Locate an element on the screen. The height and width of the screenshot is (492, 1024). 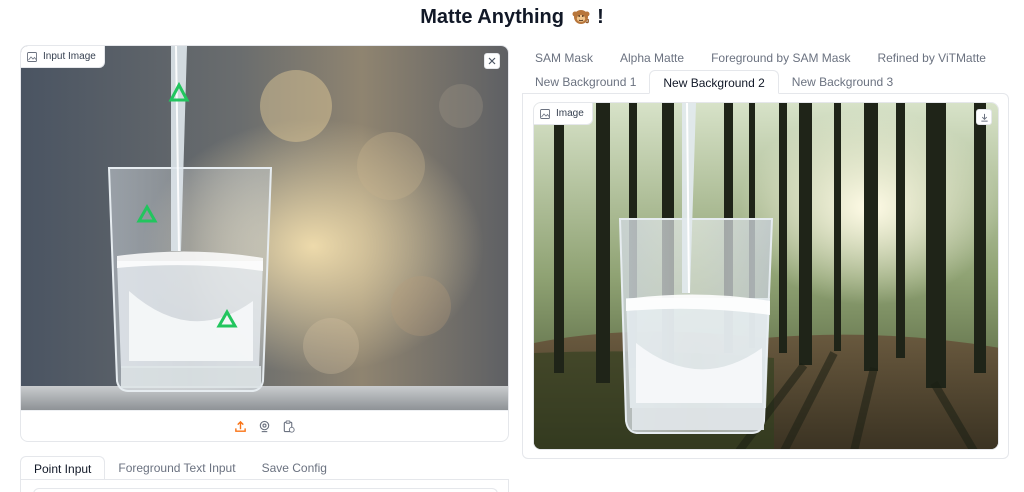
upload-button is located at coordinates (241, 427).